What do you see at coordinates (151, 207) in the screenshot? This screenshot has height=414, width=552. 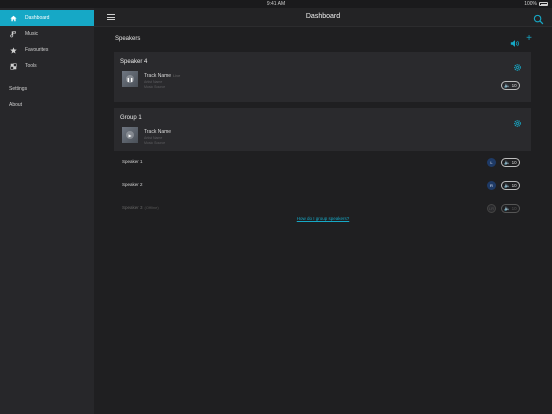 I see `offline-status: (Offline)` at bounding box center [151, 207].